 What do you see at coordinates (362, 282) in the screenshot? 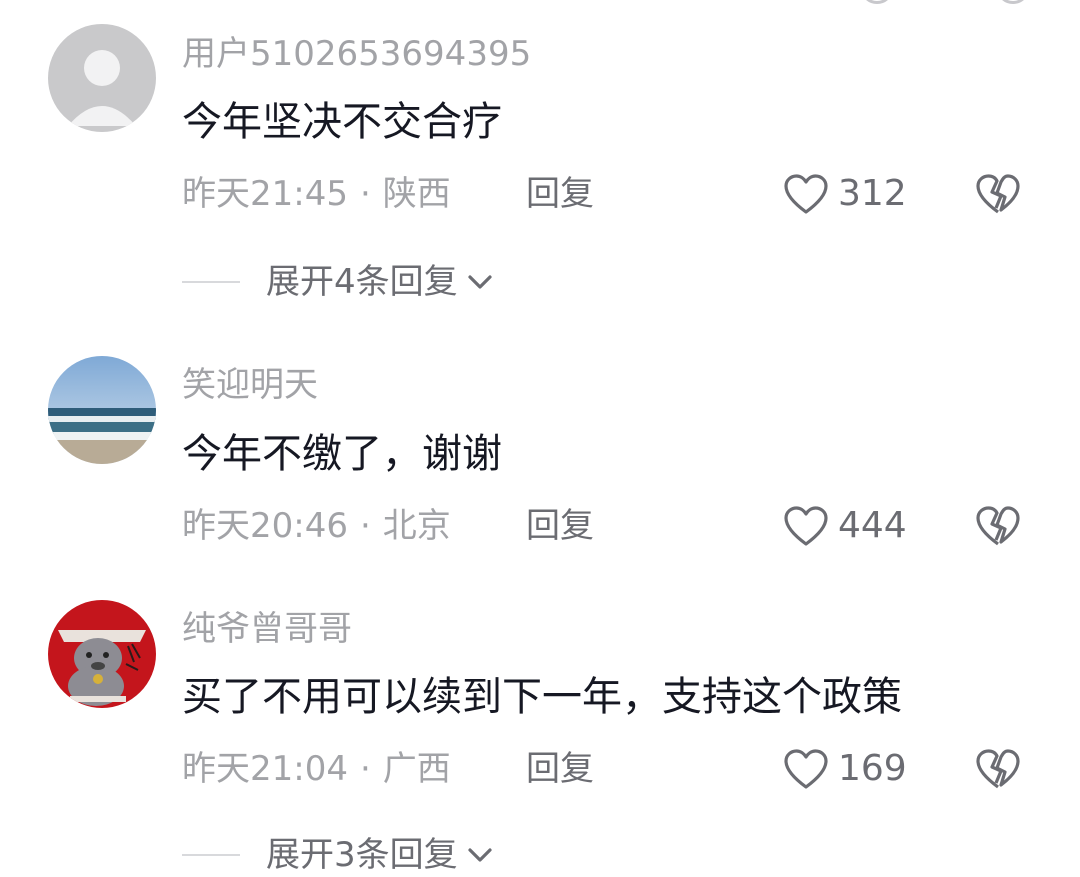
I see `expand-replies-label: 展开4条回复` at bounding box center [362, 282].